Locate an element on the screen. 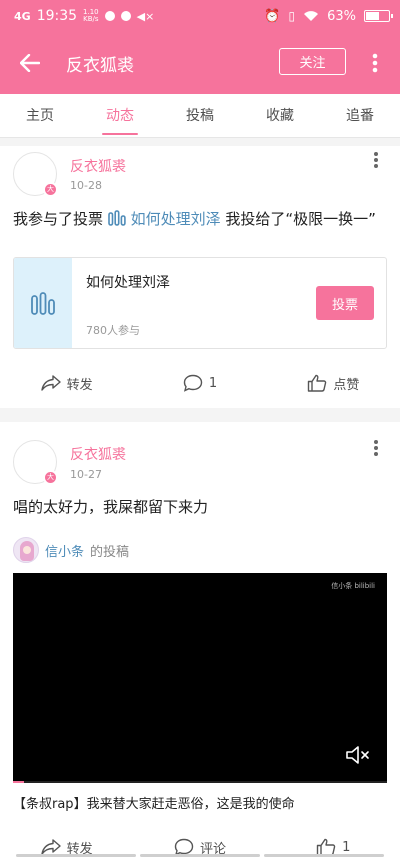 This screenshot has height=858, width=400. app-bar: 反衣狐裘 关注 is located at coordinates (200, 63).